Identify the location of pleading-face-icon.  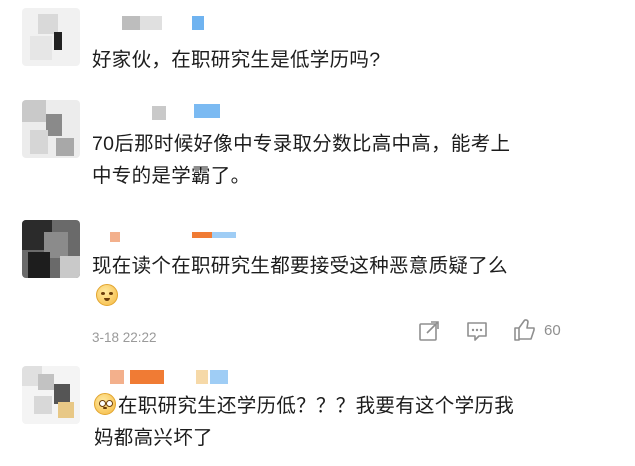
(107, 295).